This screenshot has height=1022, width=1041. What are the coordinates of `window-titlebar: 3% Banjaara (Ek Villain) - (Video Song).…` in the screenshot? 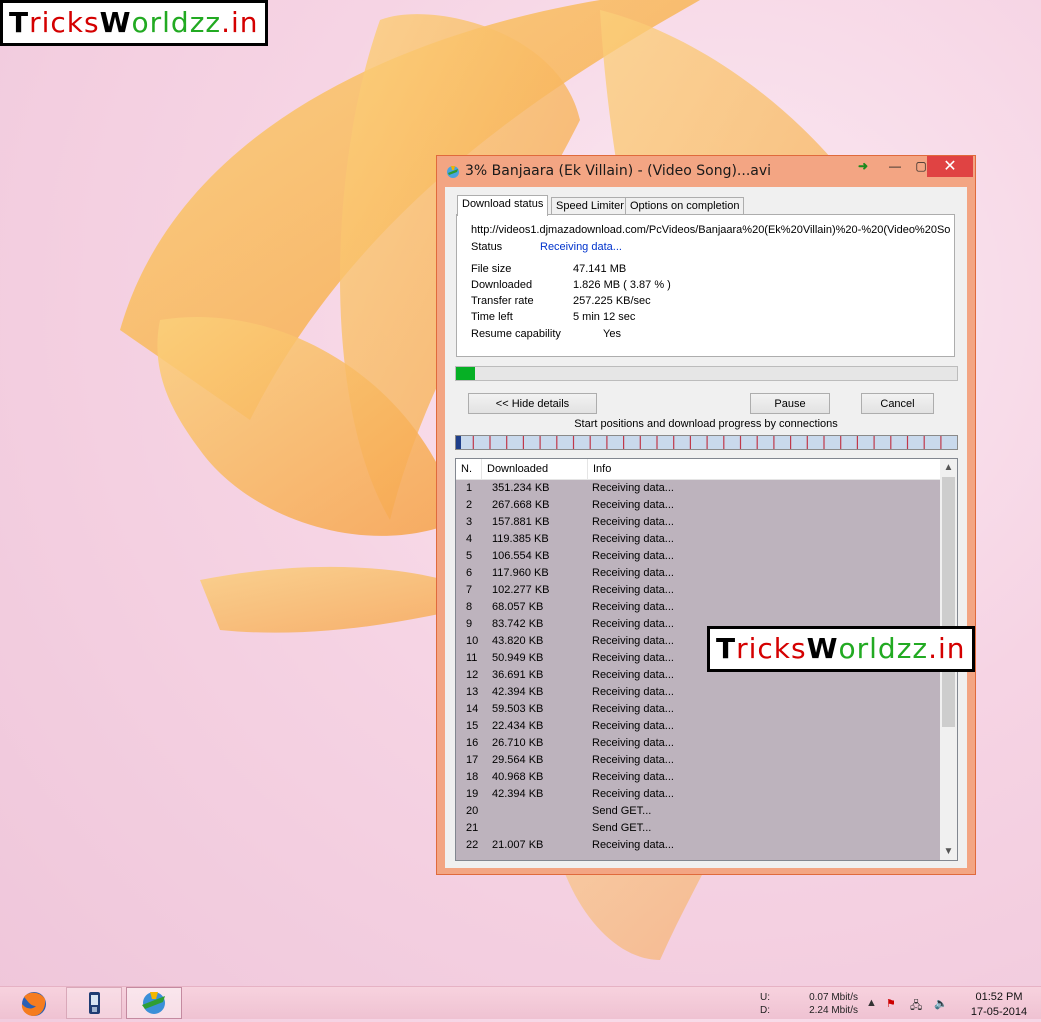 It's located at (706, 171).